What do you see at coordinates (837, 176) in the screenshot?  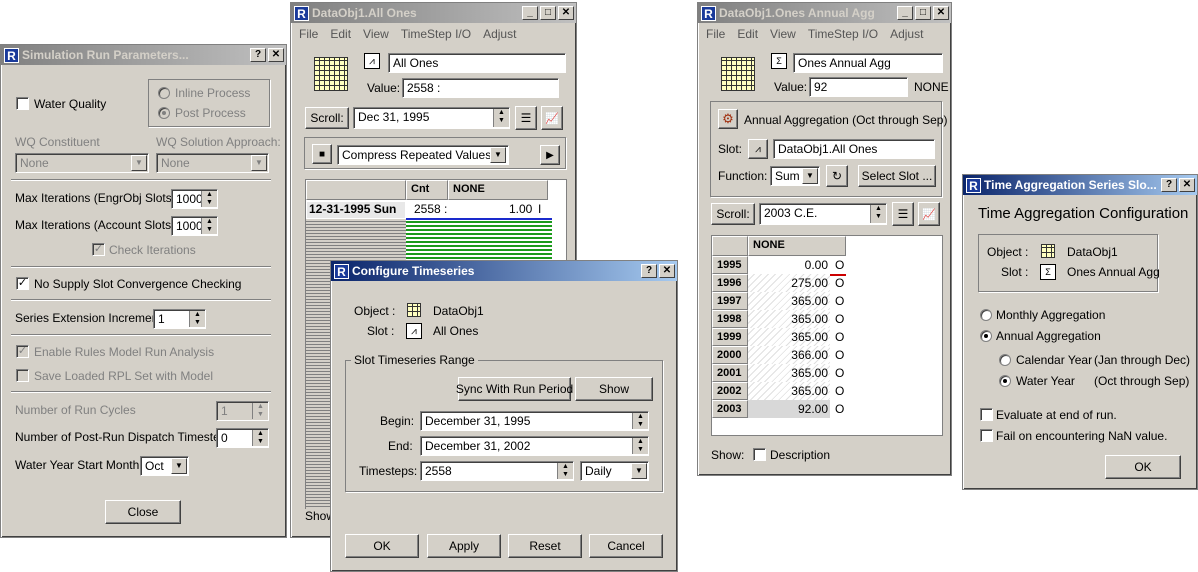 I see `refresh-icon: ↻` at bounding box center [837, 176].